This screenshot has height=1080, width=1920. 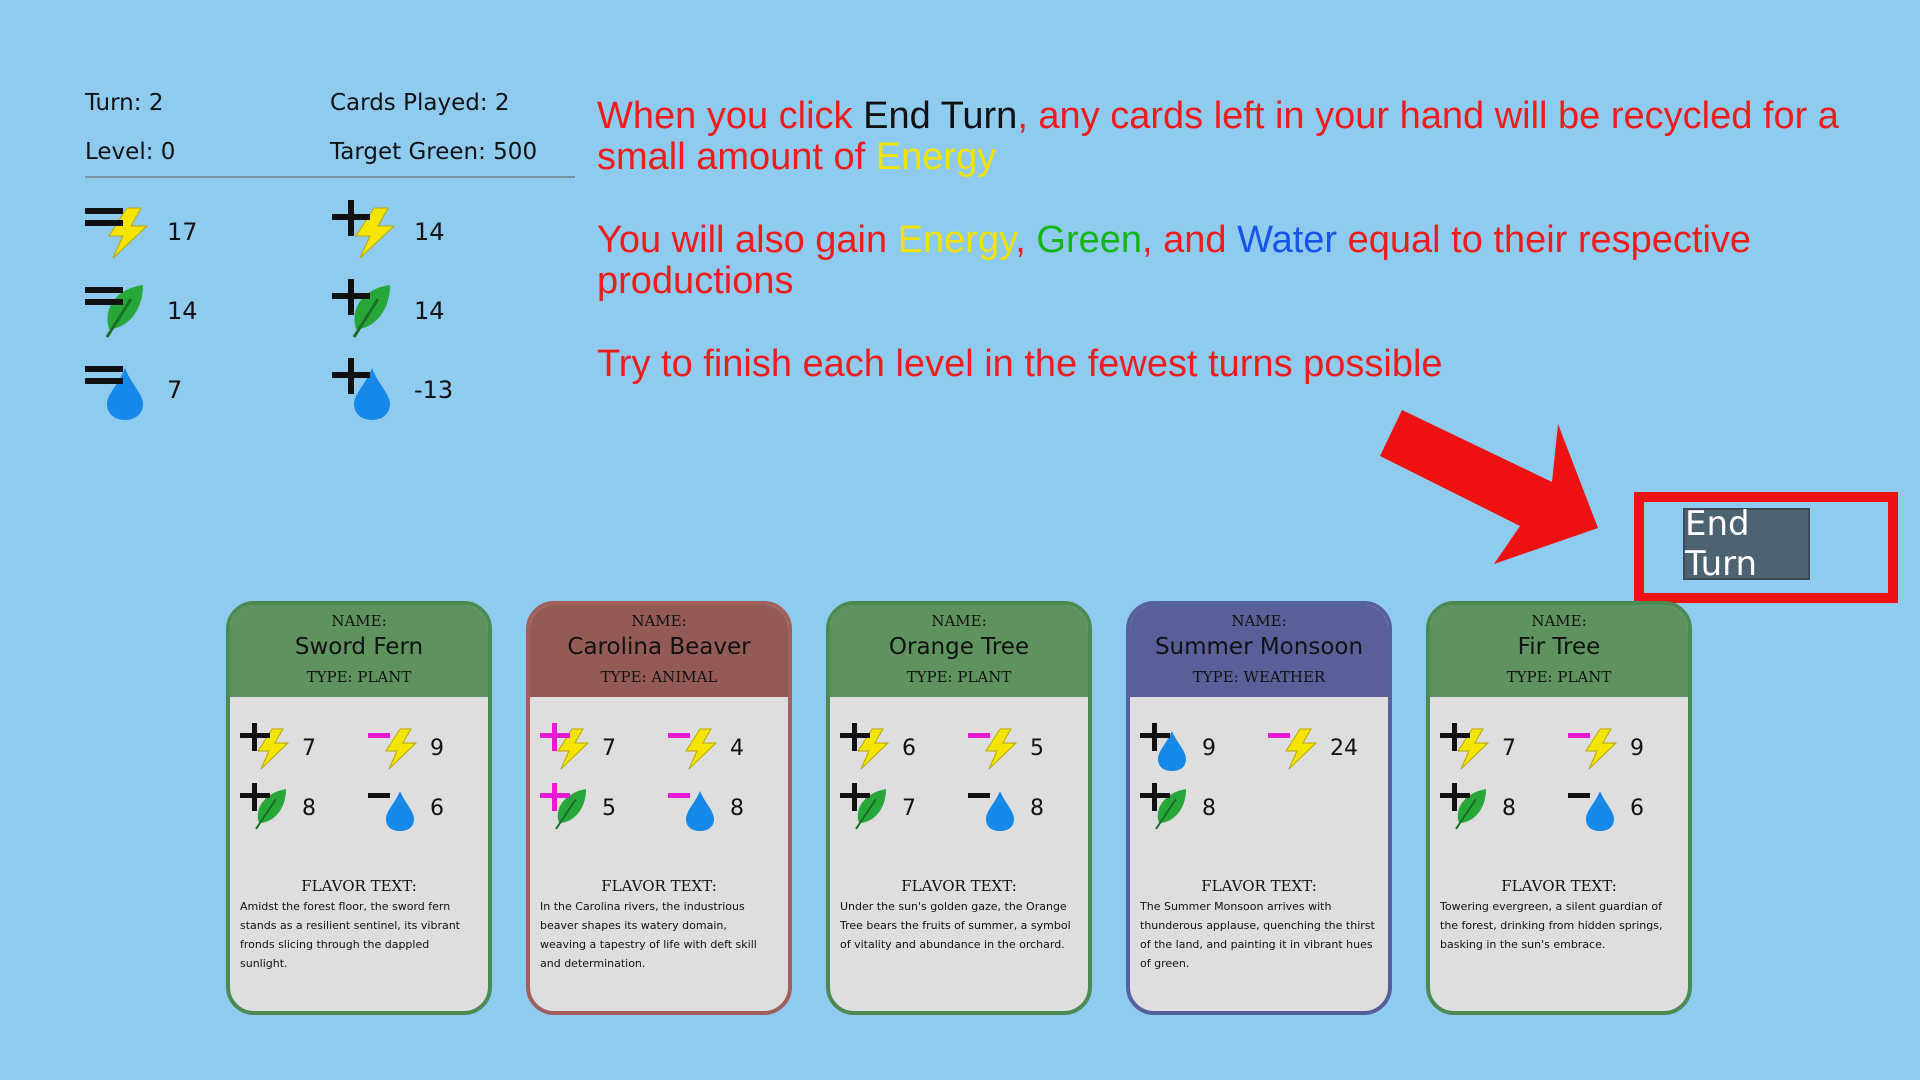 What do you see at coordinates (364, 311) in the screenshot?
I see `green-production-icon` at bounding box center [364, 311].